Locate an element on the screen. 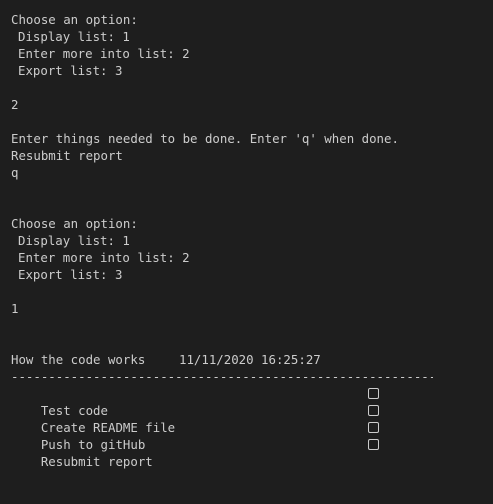 The height and width of the screenshot is (504, 493). report-datetime: 11/11/2020 16:25:27 is located at coordinates (250, 359).